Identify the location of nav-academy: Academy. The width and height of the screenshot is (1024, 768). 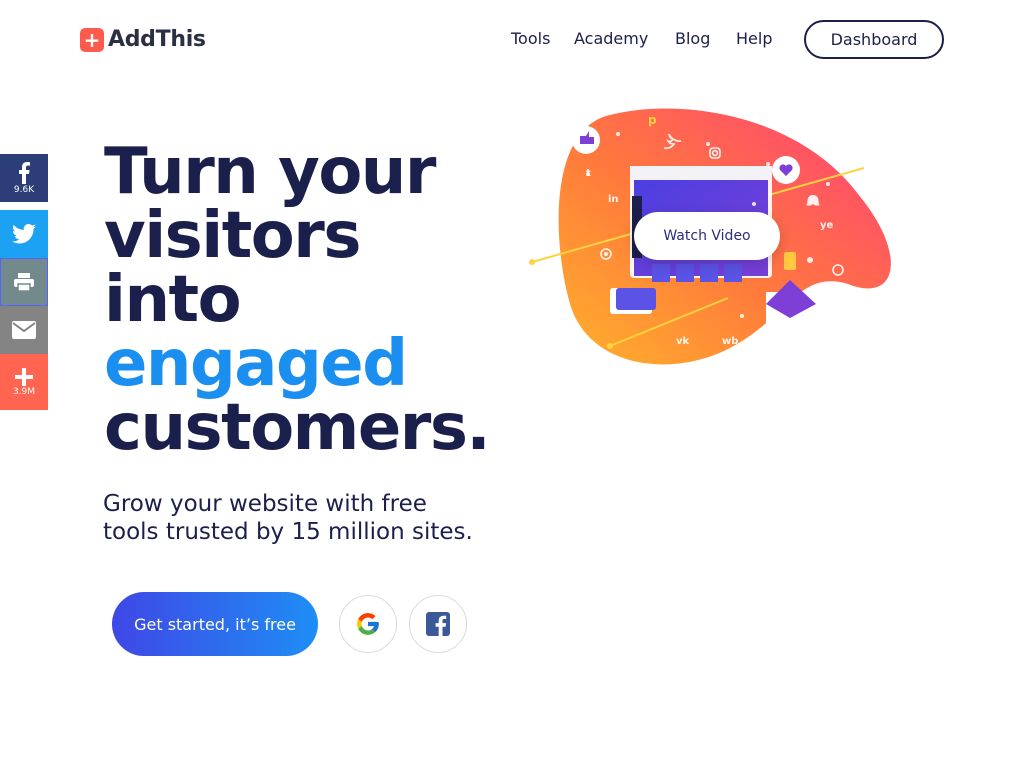
(611, 38).